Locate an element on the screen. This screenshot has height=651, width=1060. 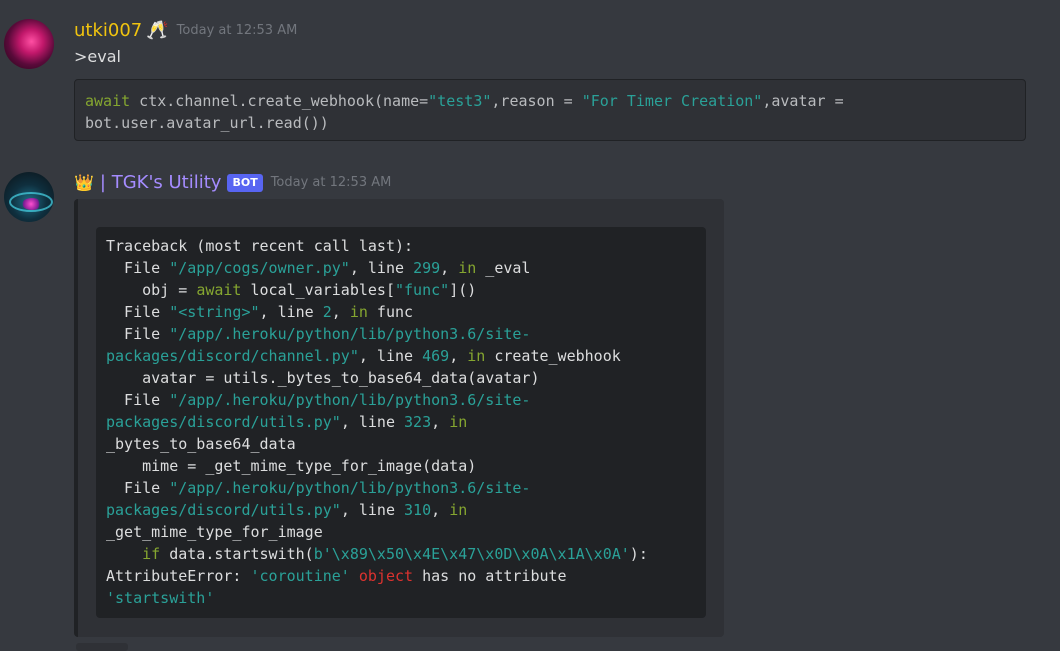
author-name: utki007 is located at coordinates (108, 30).